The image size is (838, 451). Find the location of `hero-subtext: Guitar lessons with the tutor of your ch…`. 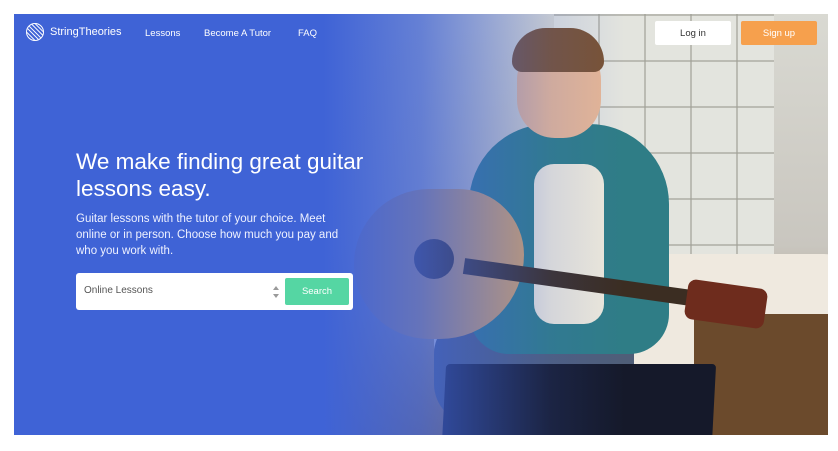

hero-subtext: Guitar lessons with the tutor of your ch… is located at coordinates (207, 235).